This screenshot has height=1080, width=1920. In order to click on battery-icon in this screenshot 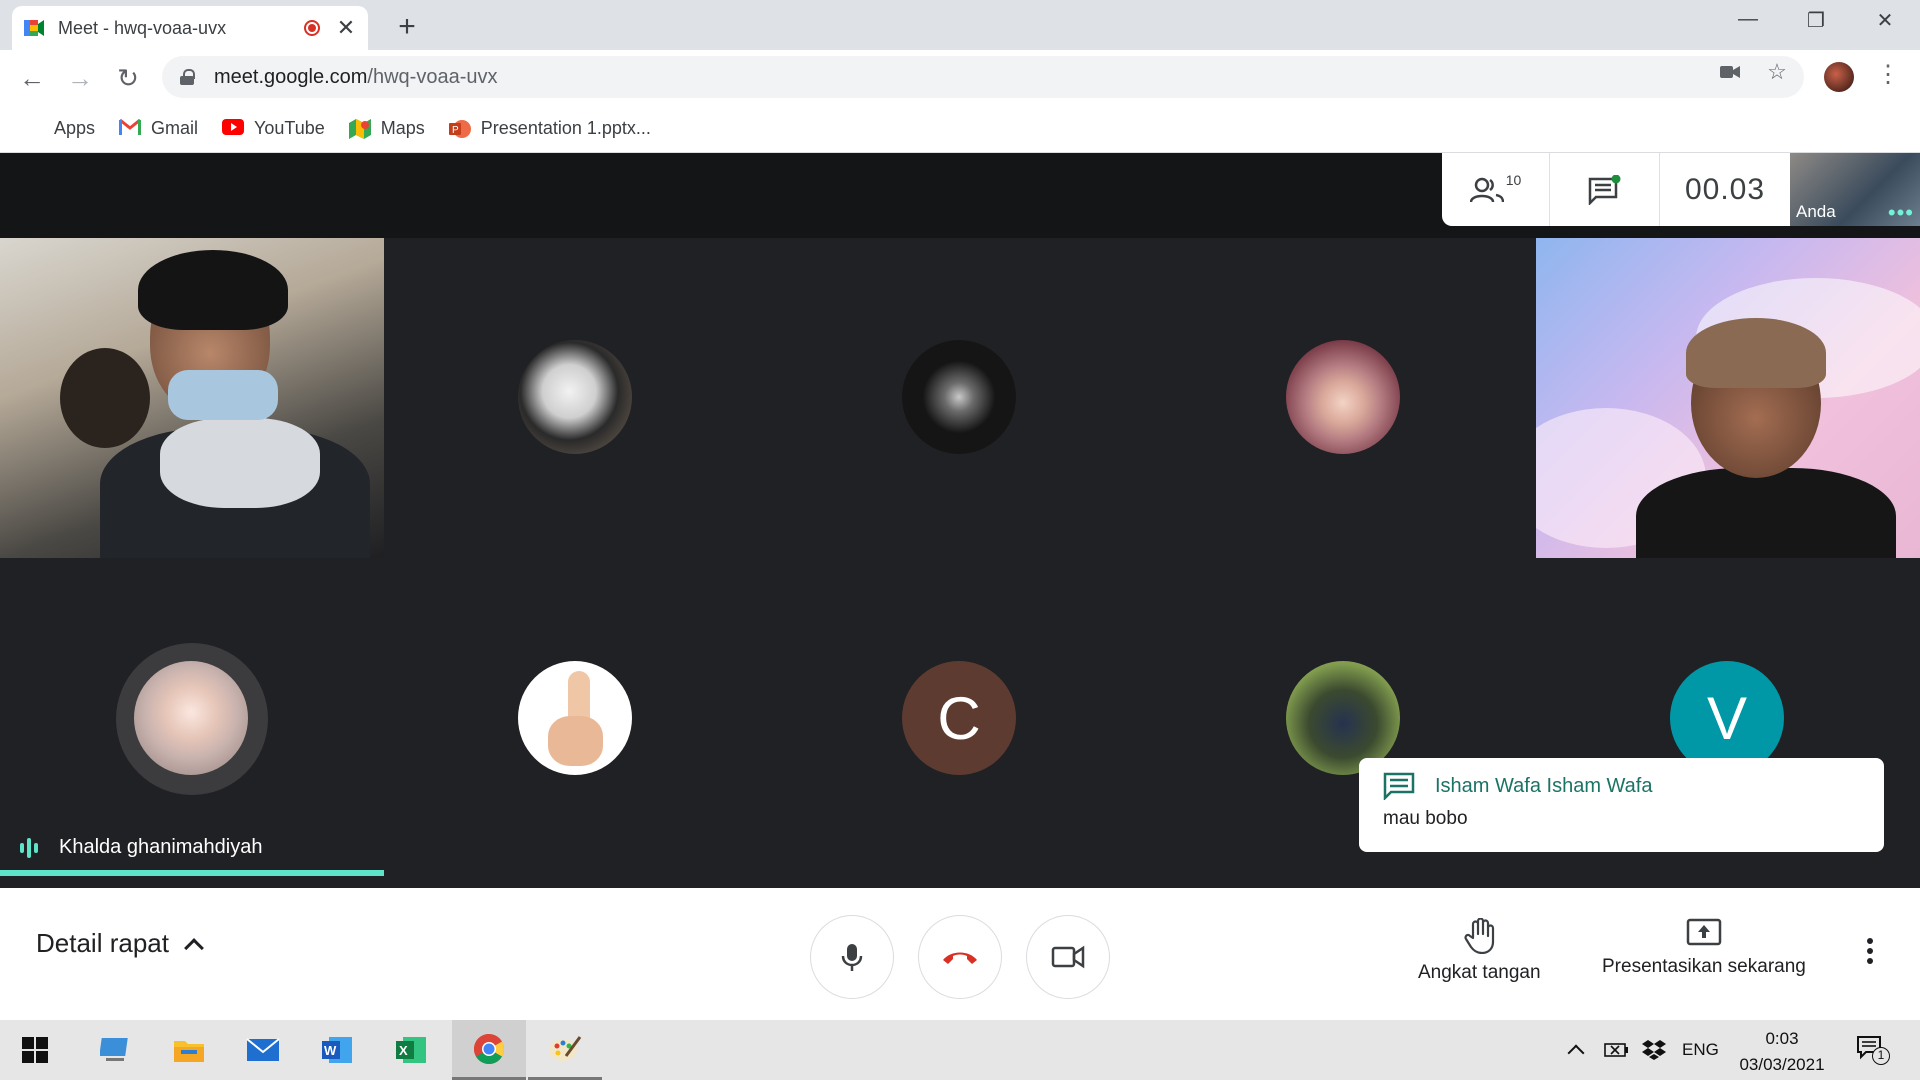, I will do `click(1616, 1050)`.